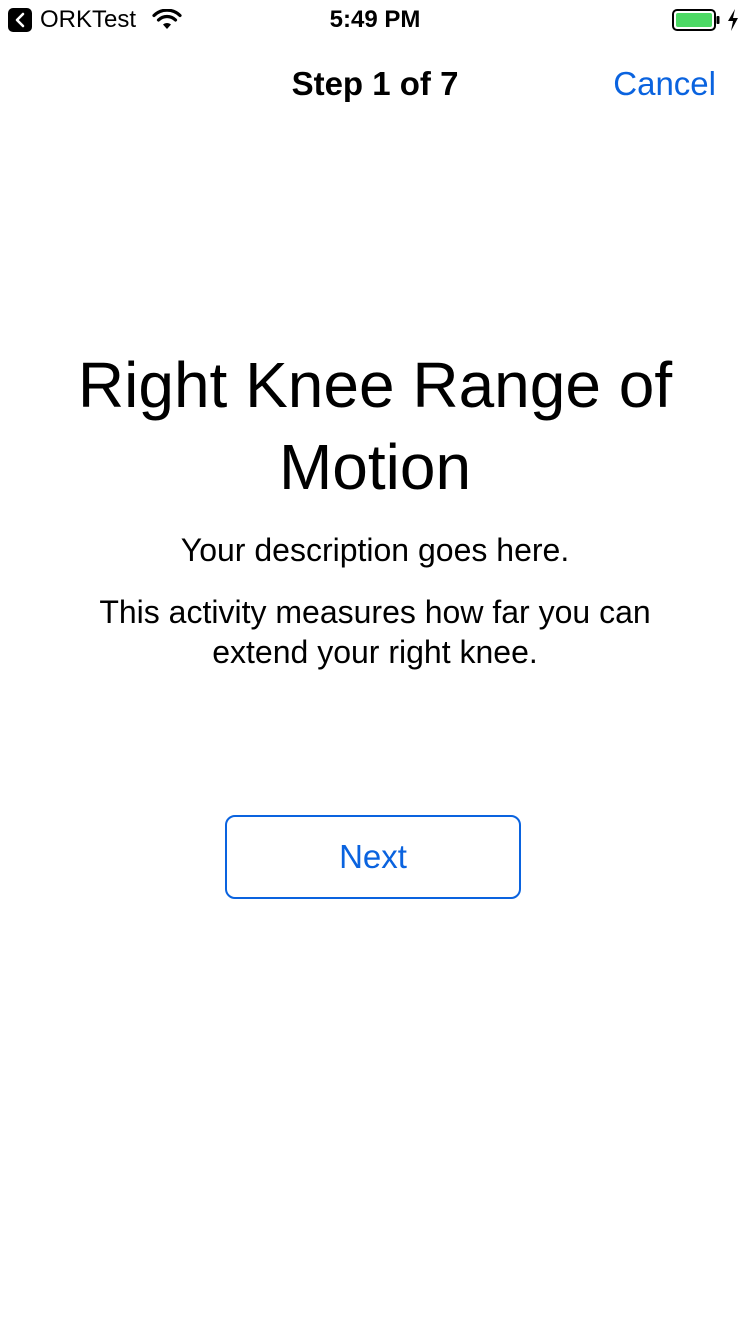 This screenshot has width=750, height=1334. Describe the element at coordinates (373, 857) in the screenshot. I see `next-button: Next` at that location.